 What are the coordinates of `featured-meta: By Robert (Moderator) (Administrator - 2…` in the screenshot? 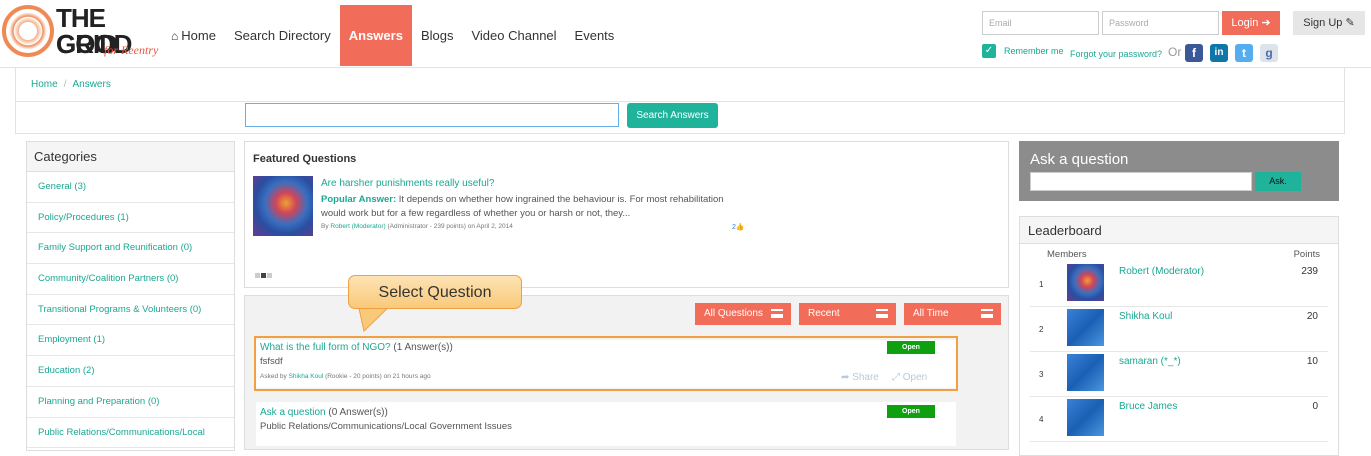 It's located at (417, 226).